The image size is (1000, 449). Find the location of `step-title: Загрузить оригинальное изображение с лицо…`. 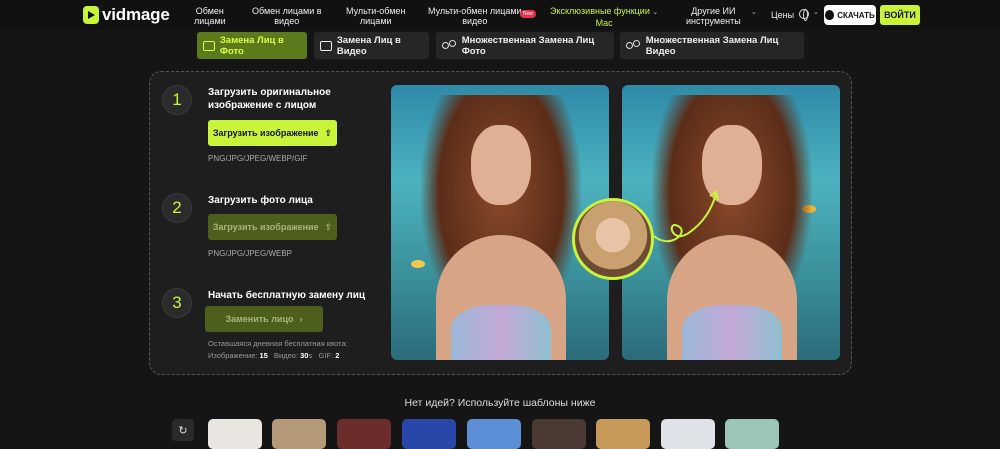

step-title: Загрузить оригинальное изображение с лицо… is located at coordinates (269, 99).